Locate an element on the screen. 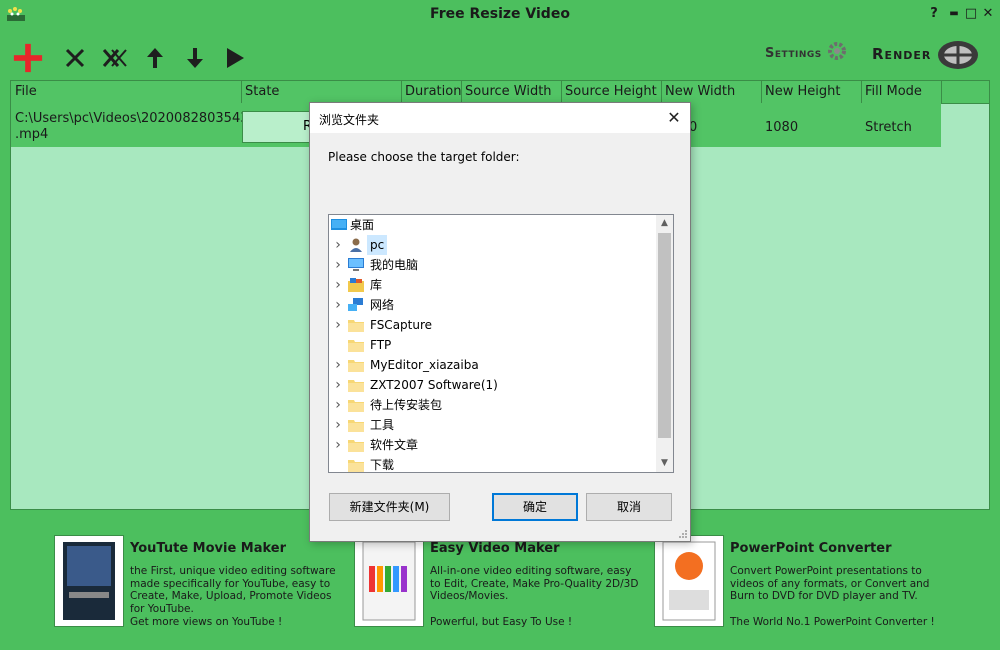  col-new-height: New Height is located at coordinates (802, 91).